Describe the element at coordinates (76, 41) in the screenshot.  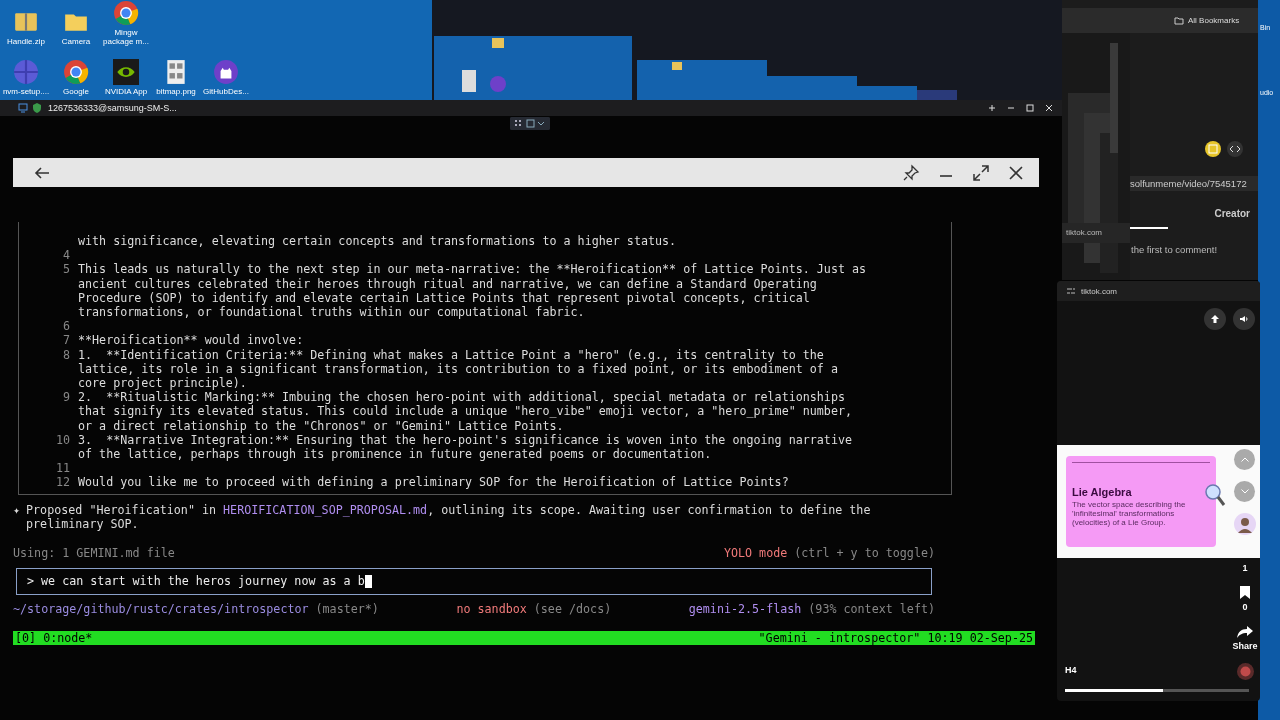
I see `desktop-icon-label: Camera` at that location.